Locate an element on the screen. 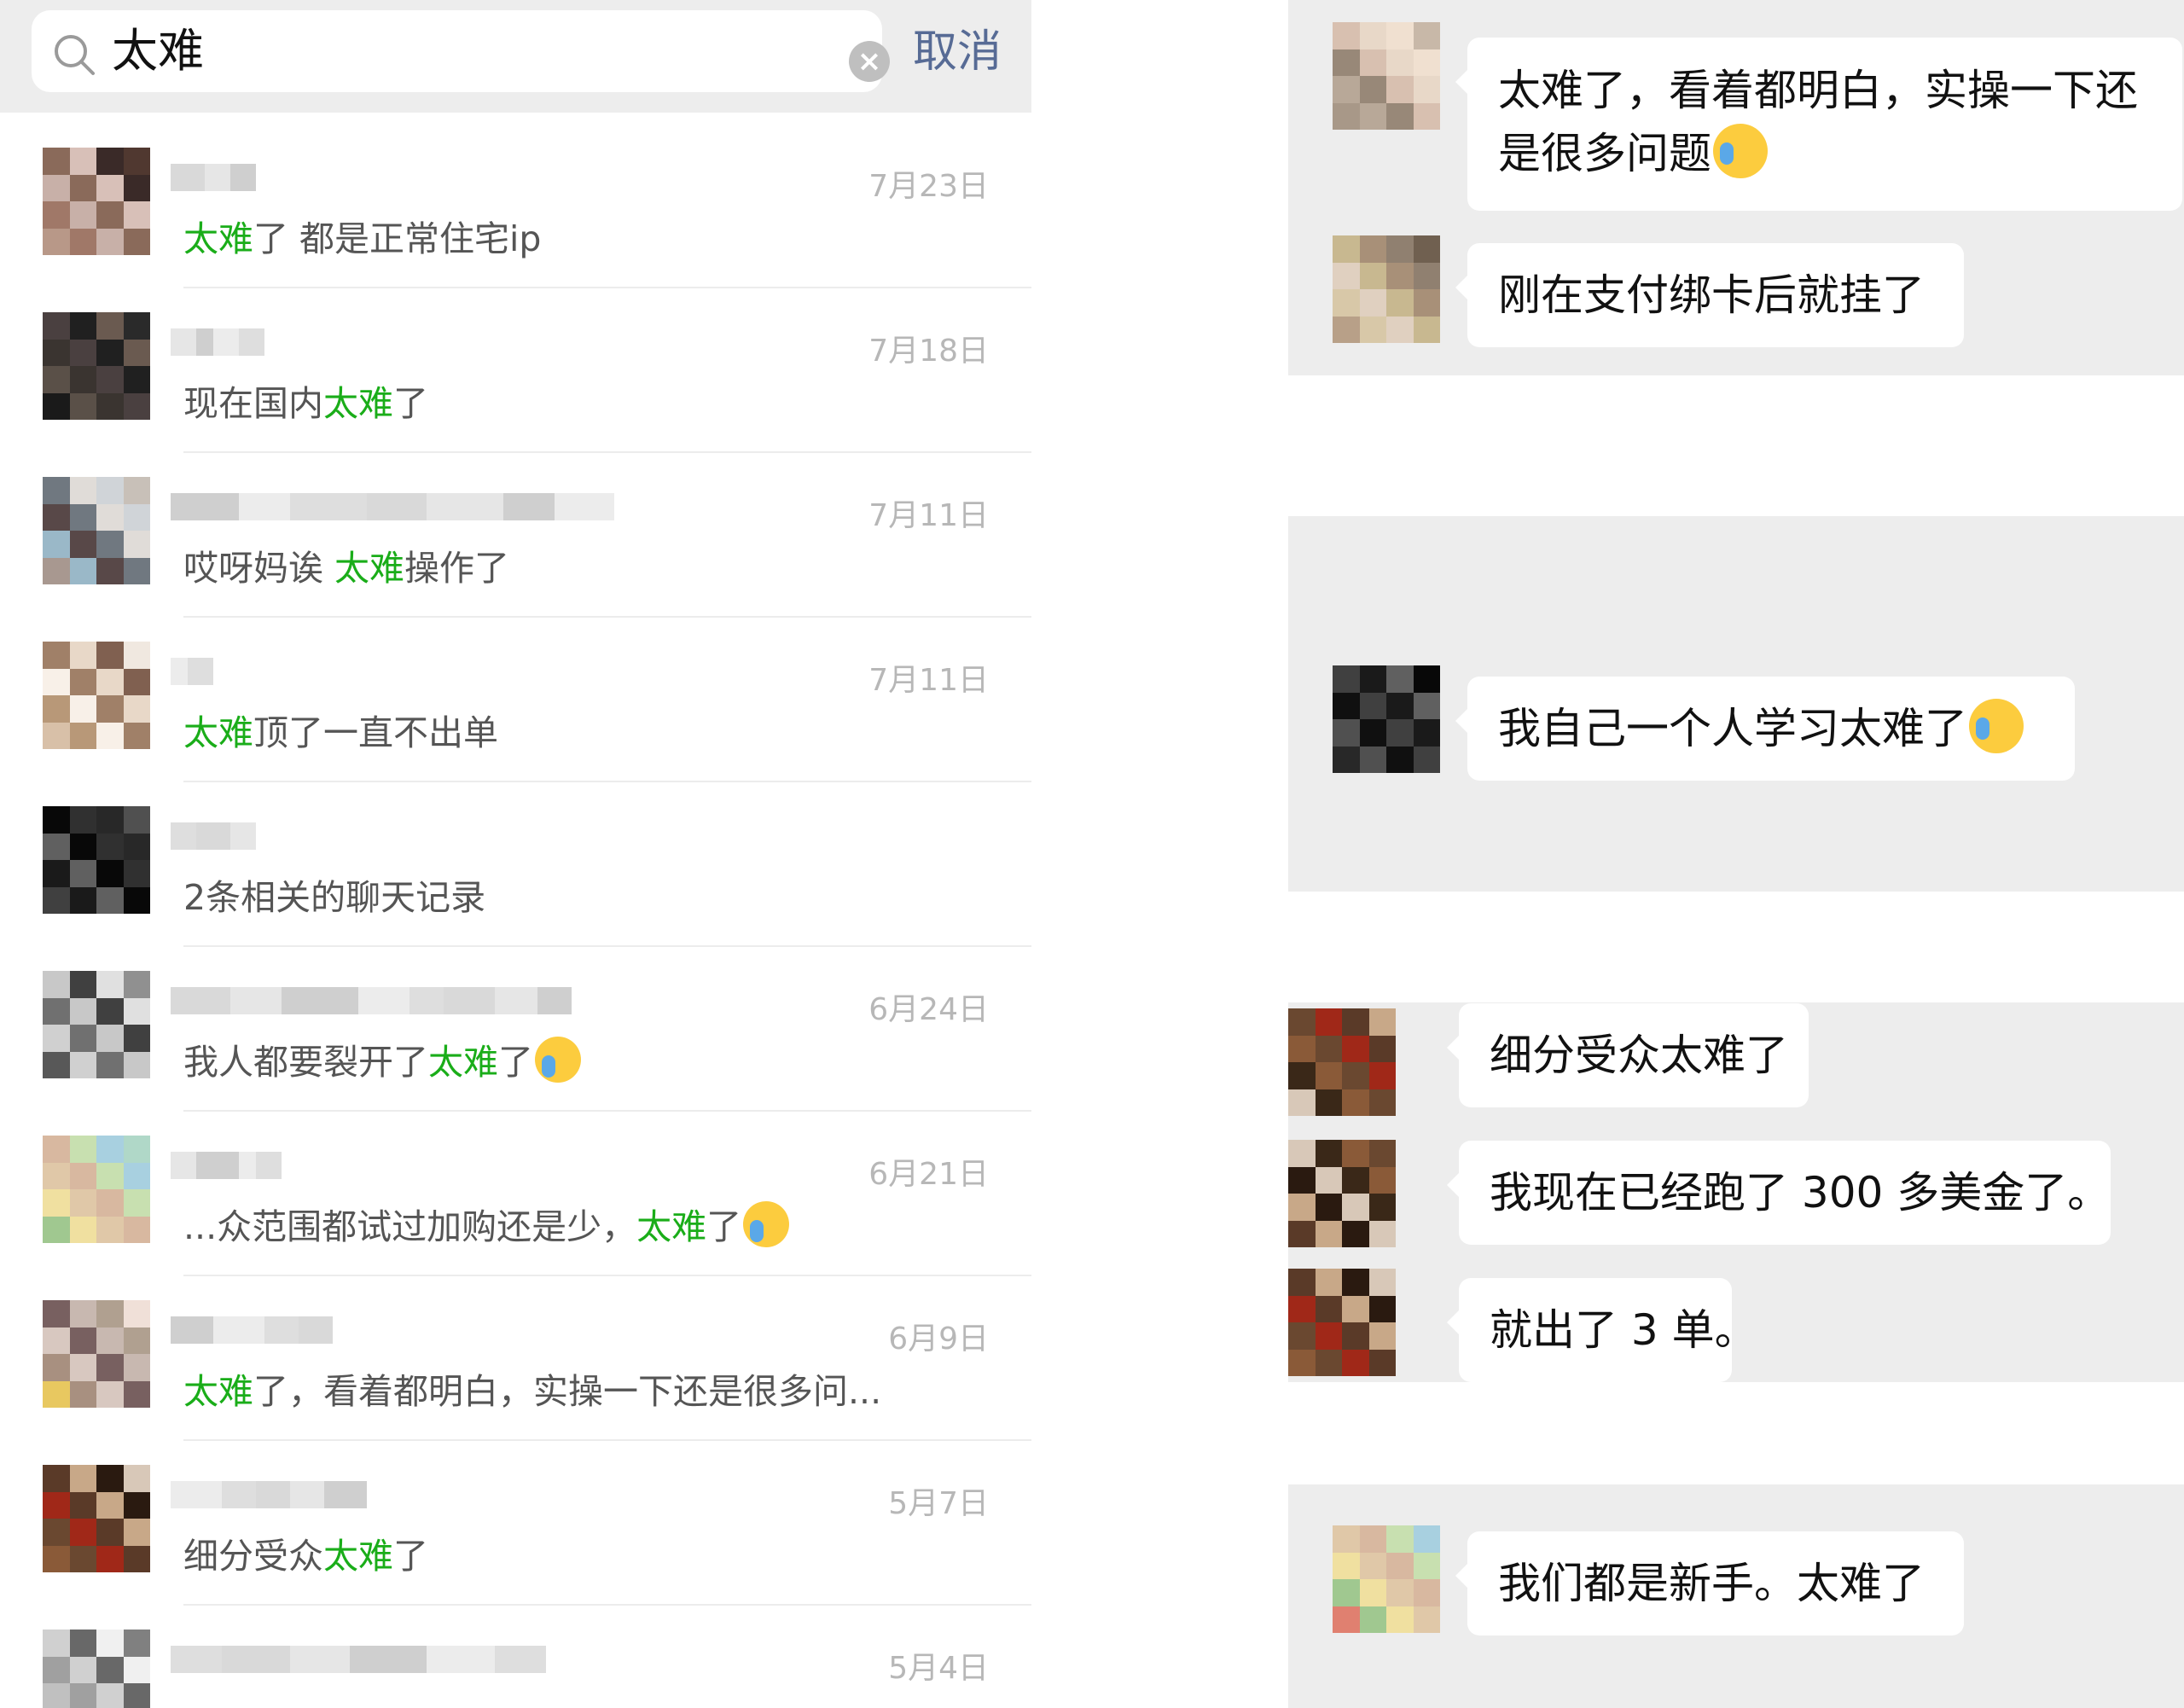 This screenshot has height=1708, width=2184. snippet-text: 哎呀妈诶 is located at coordinates (259, 568).